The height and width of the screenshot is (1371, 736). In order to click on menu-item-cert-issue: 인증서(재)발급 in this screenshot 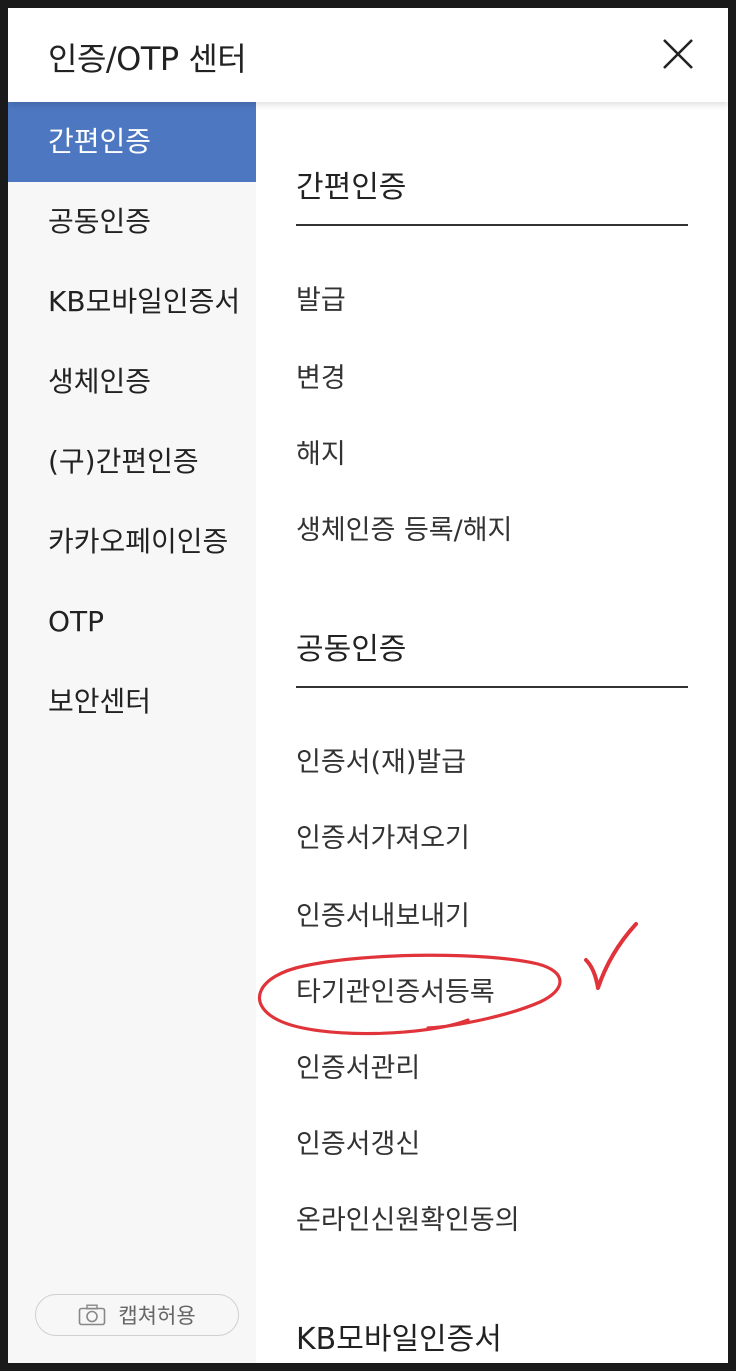, I will do `click(381, 759)`.